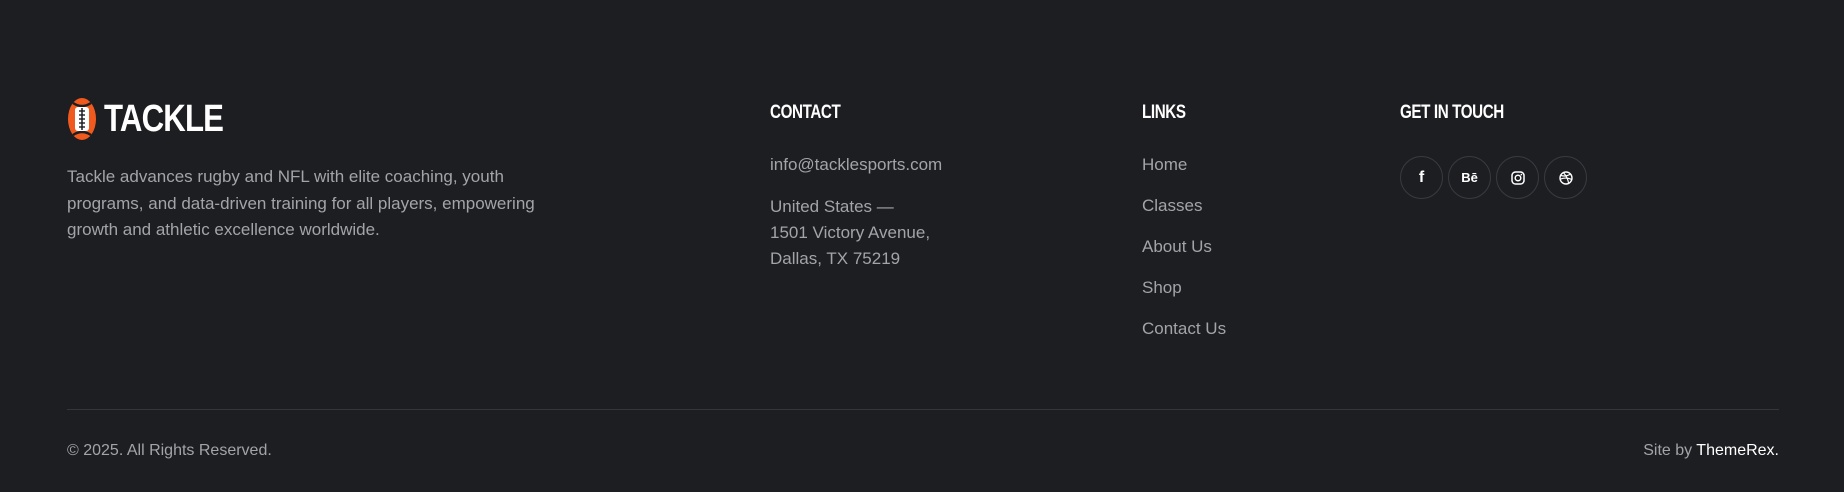 Image resolution: width=1844 pixels, height=492 pixels. What do you see at coordinates (169, 450) in the screenshot?
I see `copyright-text: © 2025. All Rights Reserved.` at bounding box center [169, 450].